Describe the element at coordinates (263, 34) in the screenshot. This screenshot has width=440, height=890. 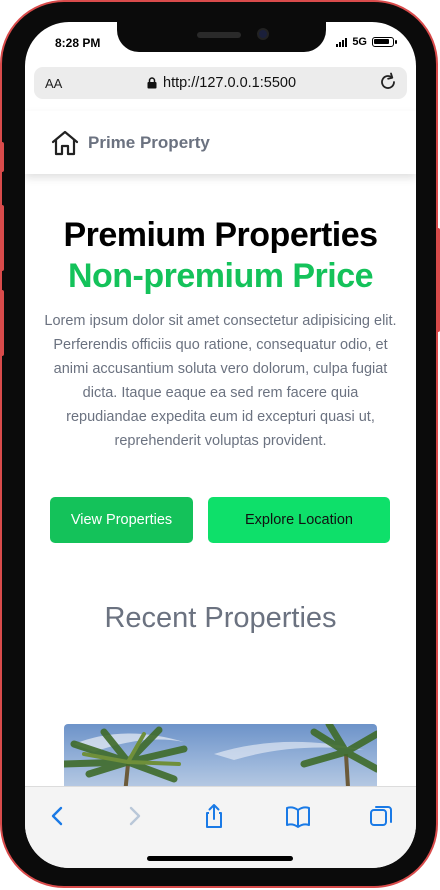
I see `camera-icon` at that location.